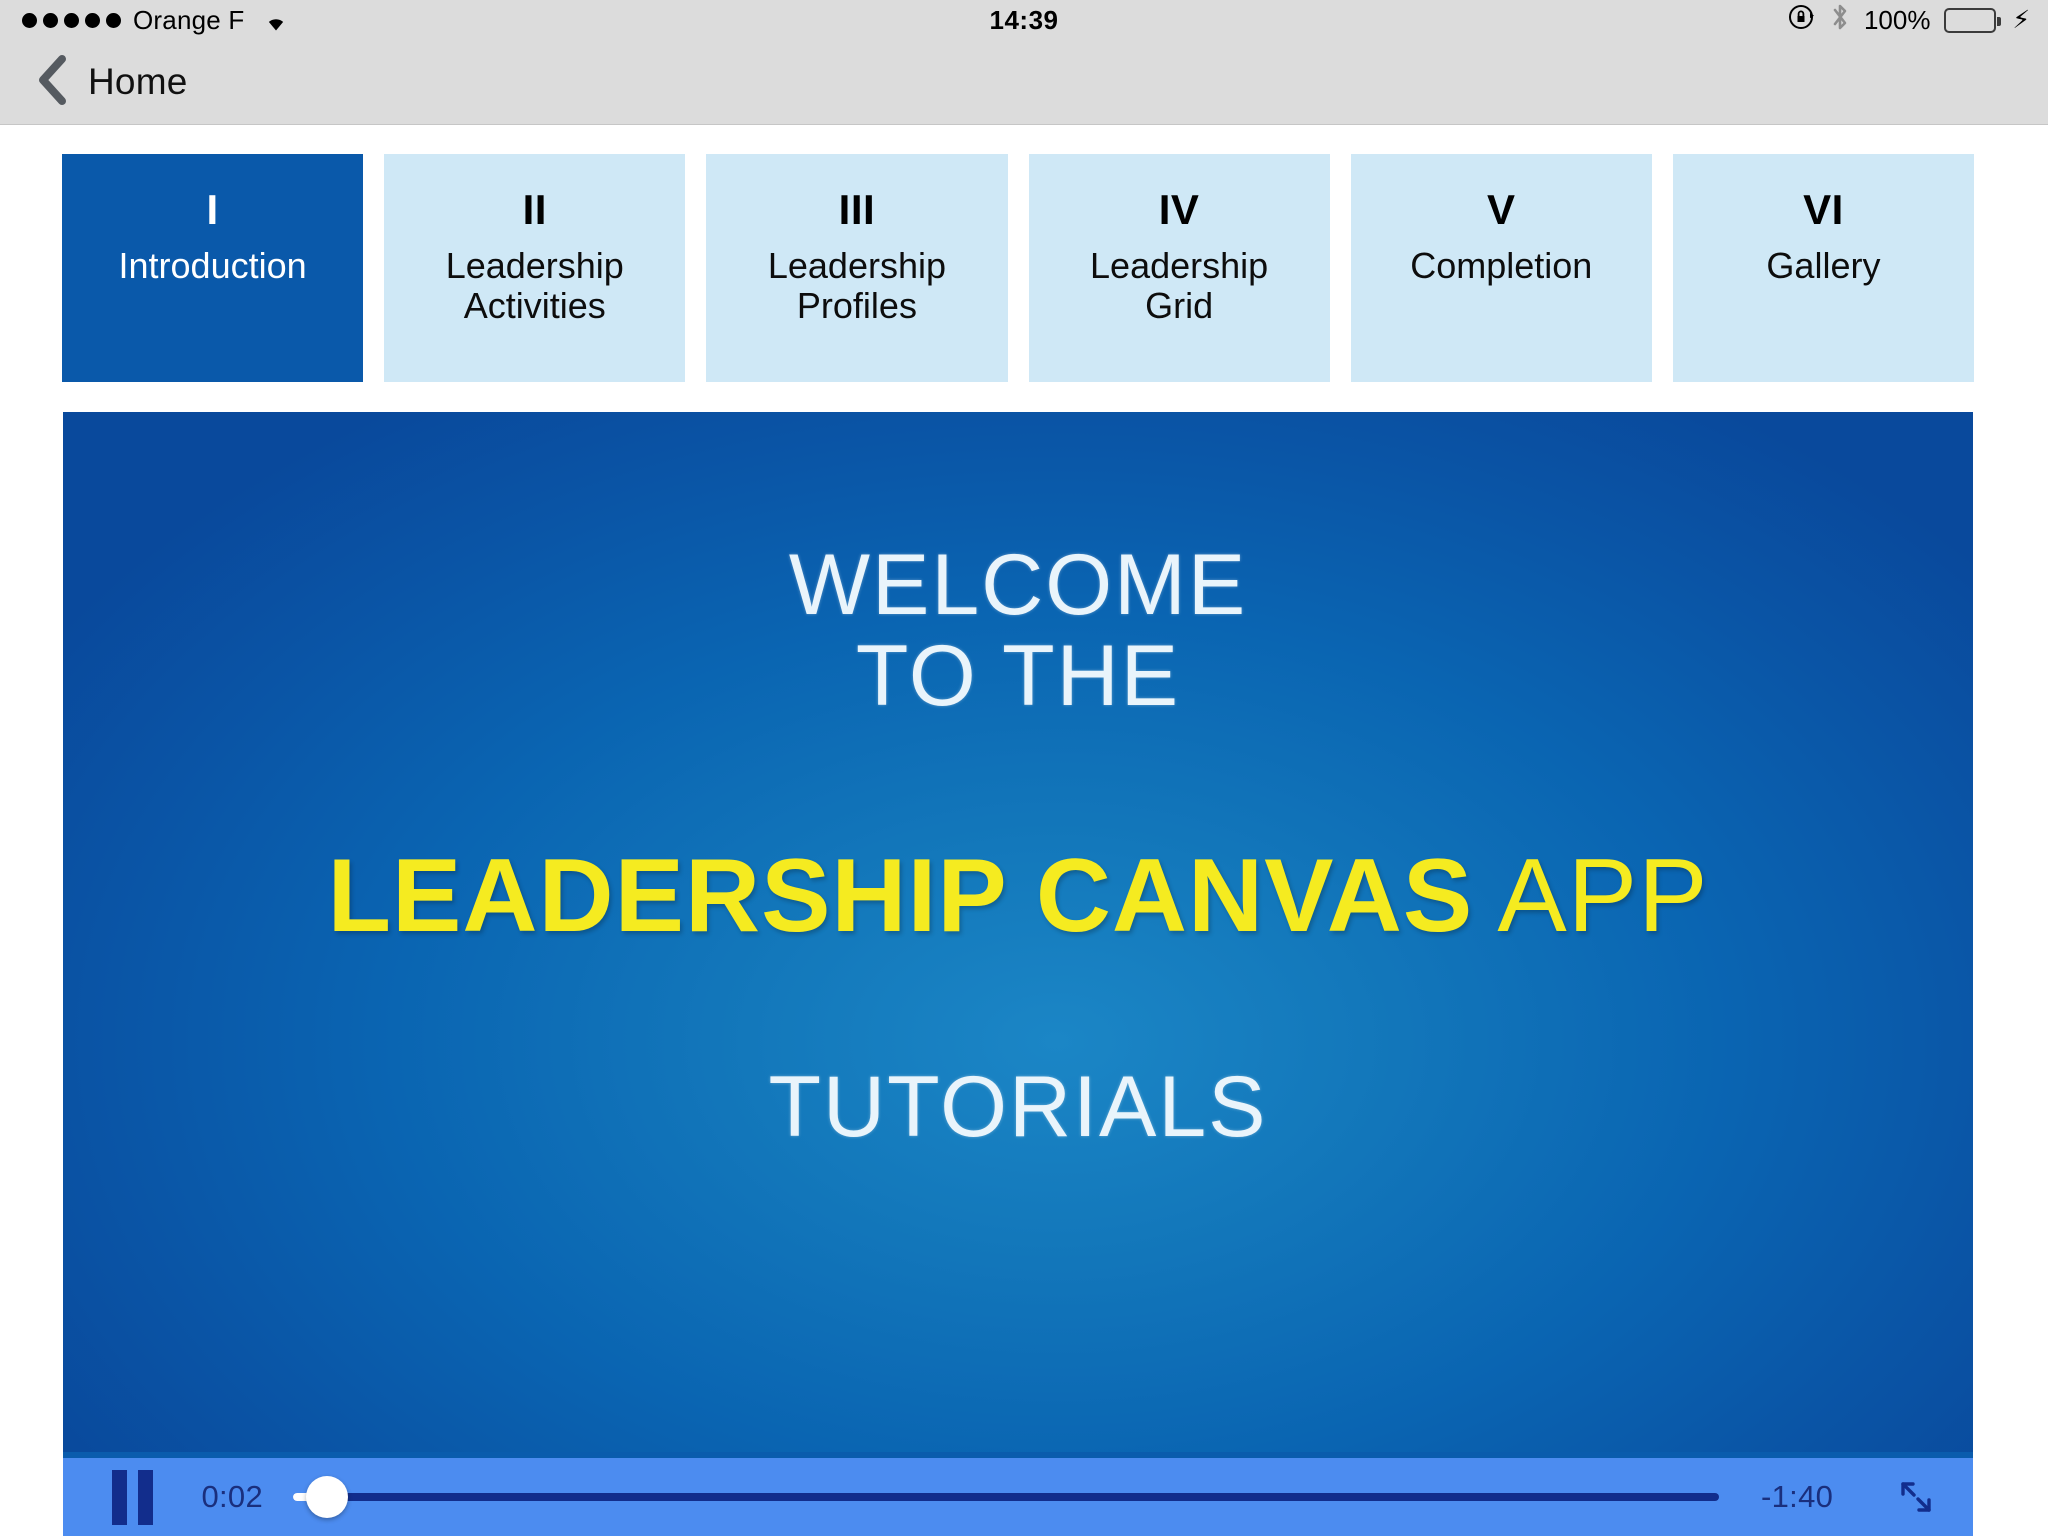 The width and height of the screenshot is (2048, 1536). I want to click on video-slide-brand: LEADERSHIP CANVAS APP, so click(1017, 896).